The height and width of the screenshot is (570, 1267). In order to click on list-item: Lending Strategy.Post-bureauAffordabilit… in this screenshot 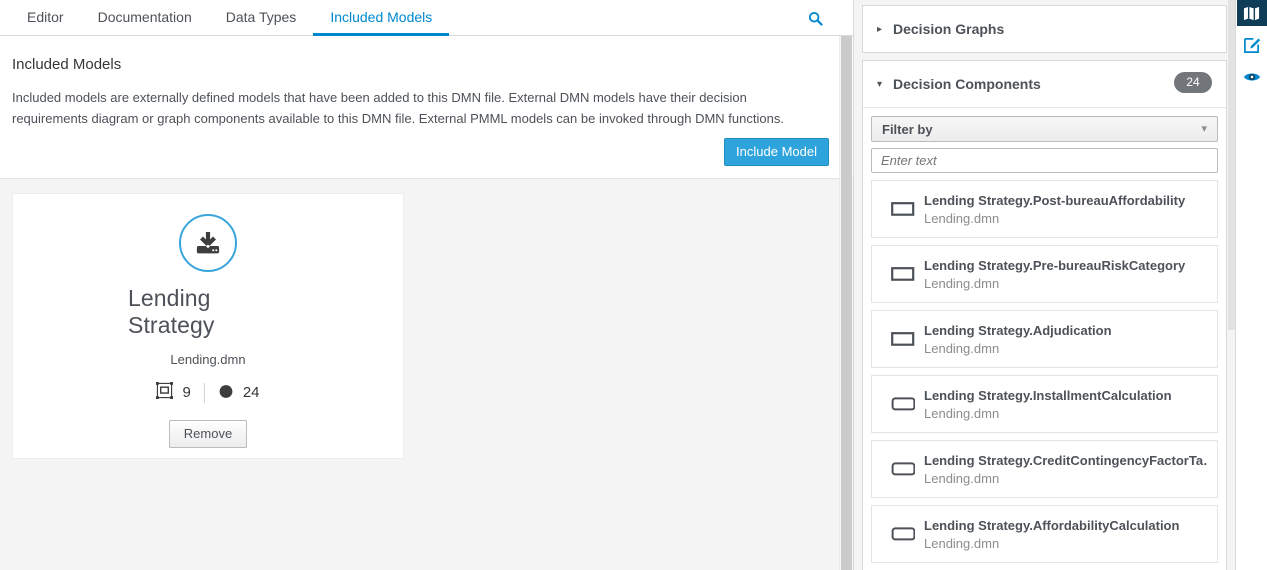, I will do `click(1044, 209)`.